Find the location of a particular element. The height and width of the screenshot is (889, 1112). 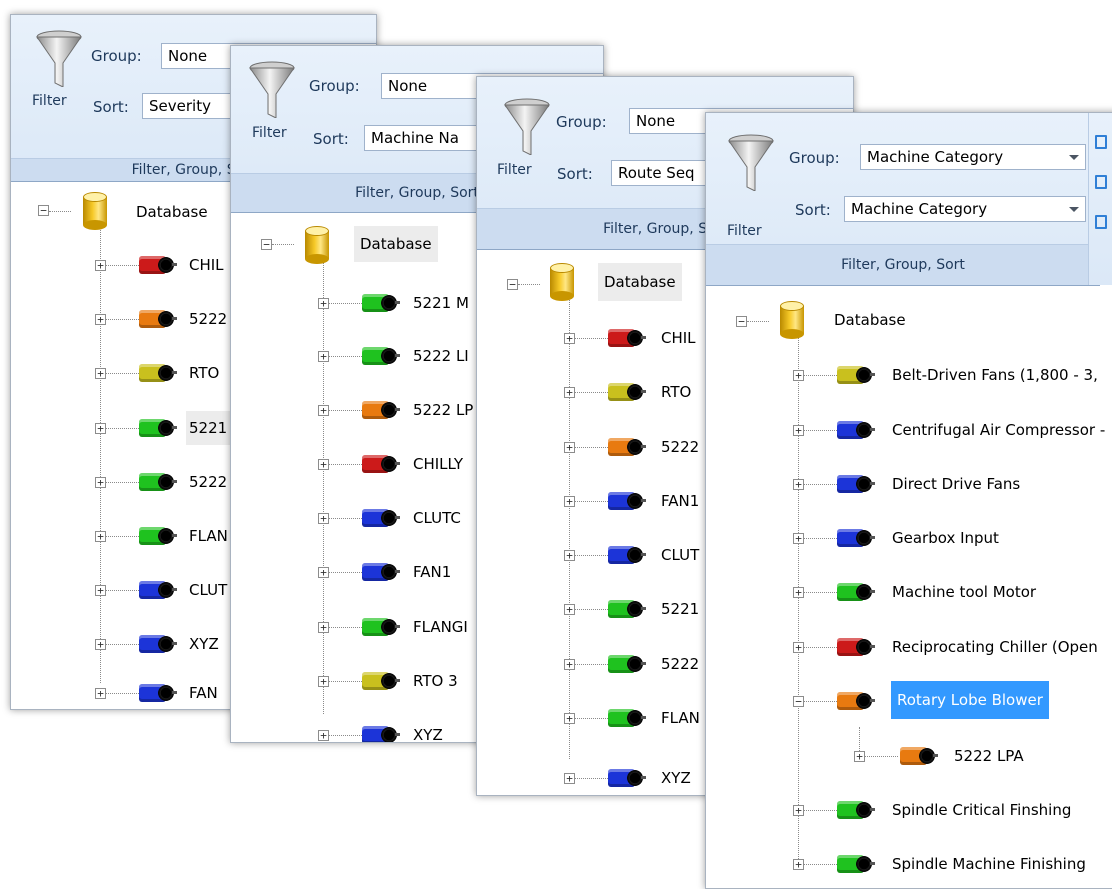

tree-node-label: 5221 M is located at coordinates (441, 303).